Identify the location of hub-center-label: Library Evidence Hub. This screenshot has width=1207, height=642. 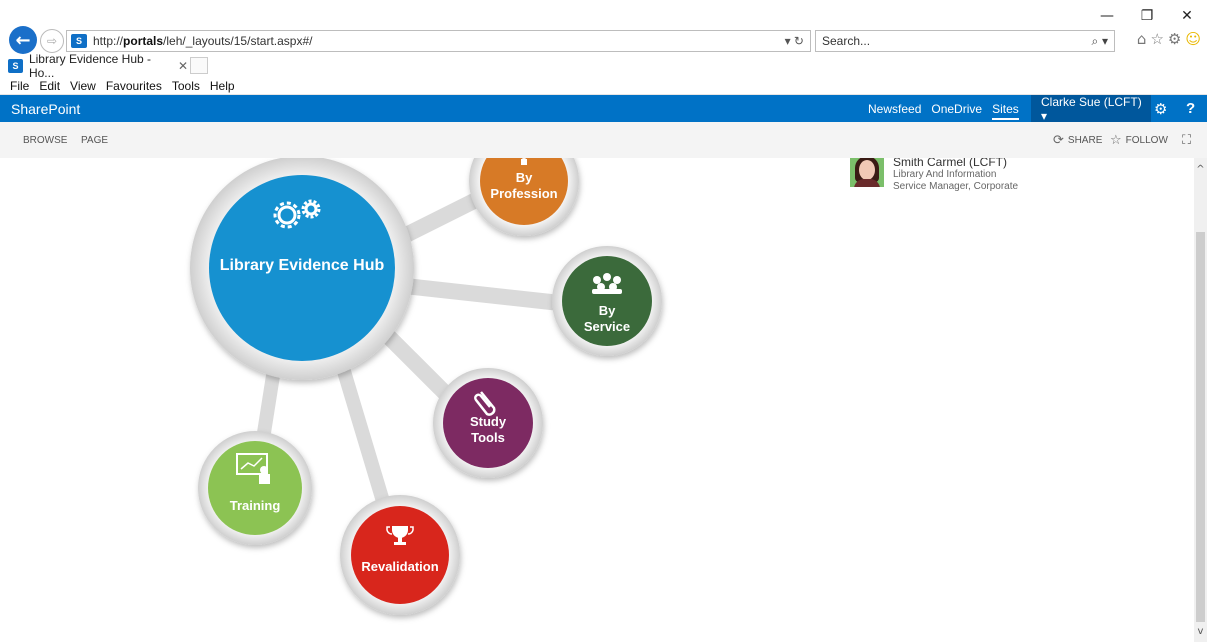
(302, 265).